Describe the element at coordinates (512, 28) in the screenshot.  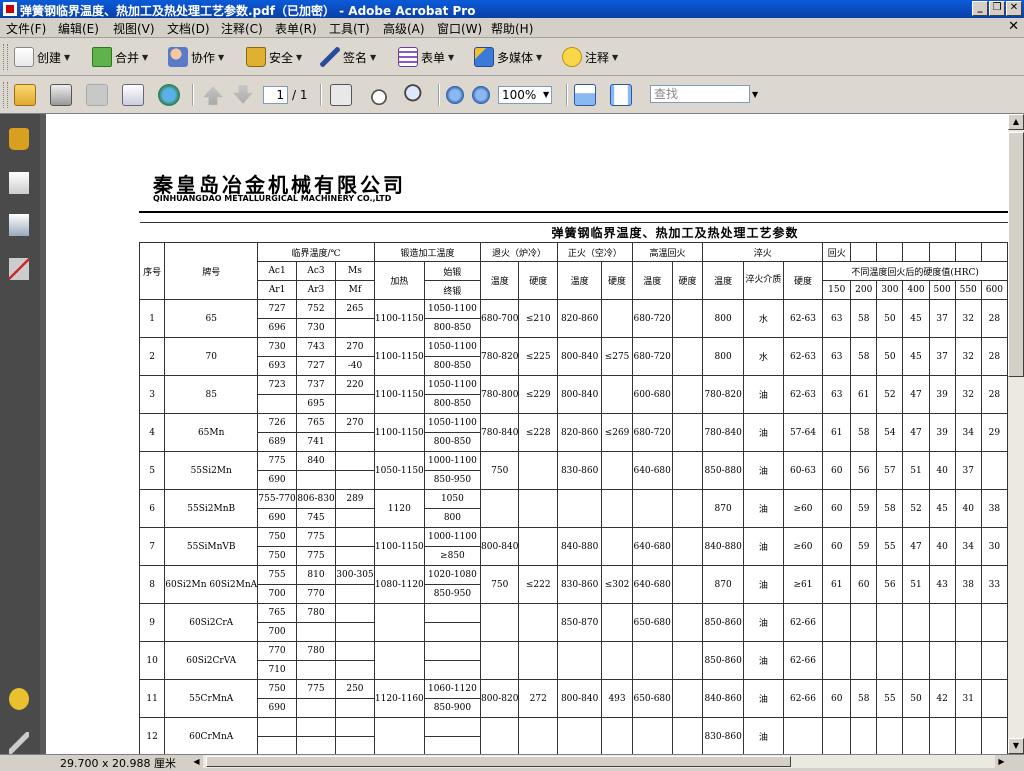
I see `menu-help: 帮助(H)` at that location.